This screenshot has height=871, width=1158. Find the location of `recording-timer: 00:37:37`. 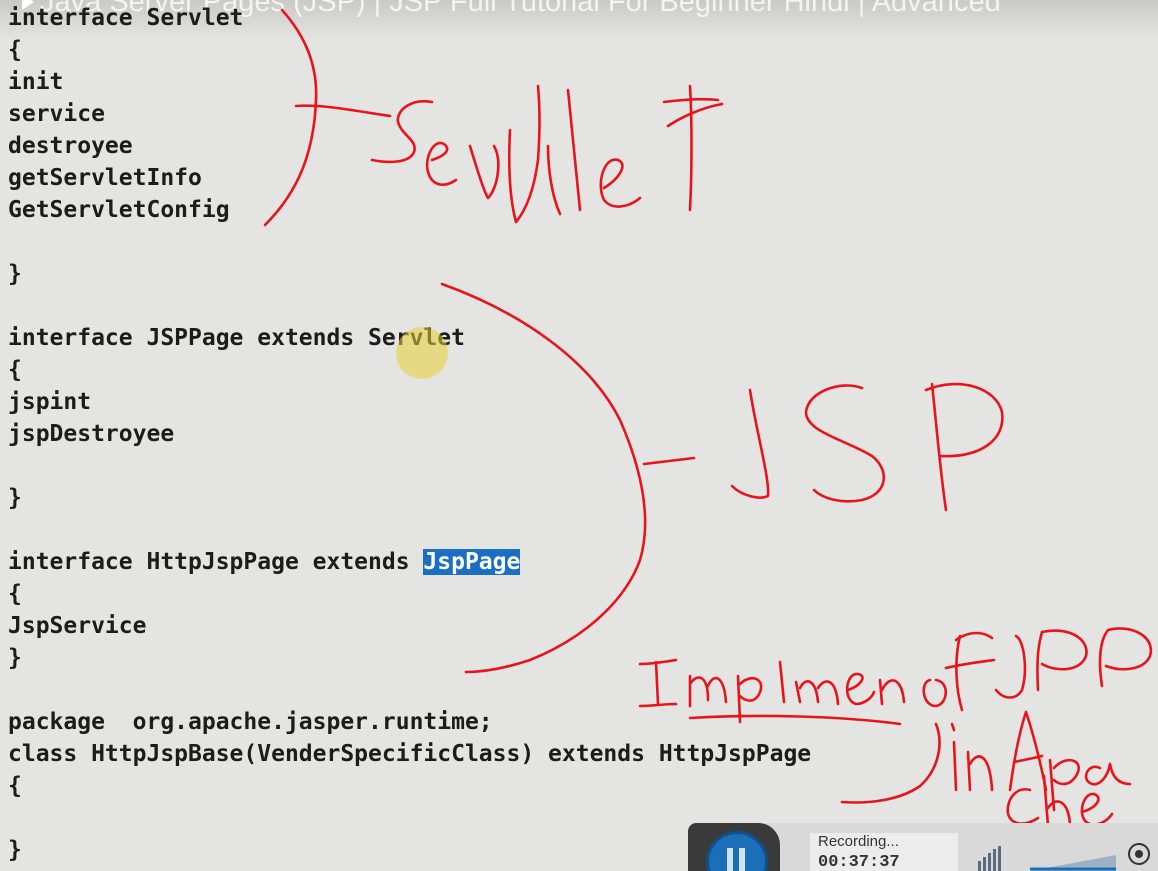

recording-timer: 00:37:37 is located at coordinates (859, 862).